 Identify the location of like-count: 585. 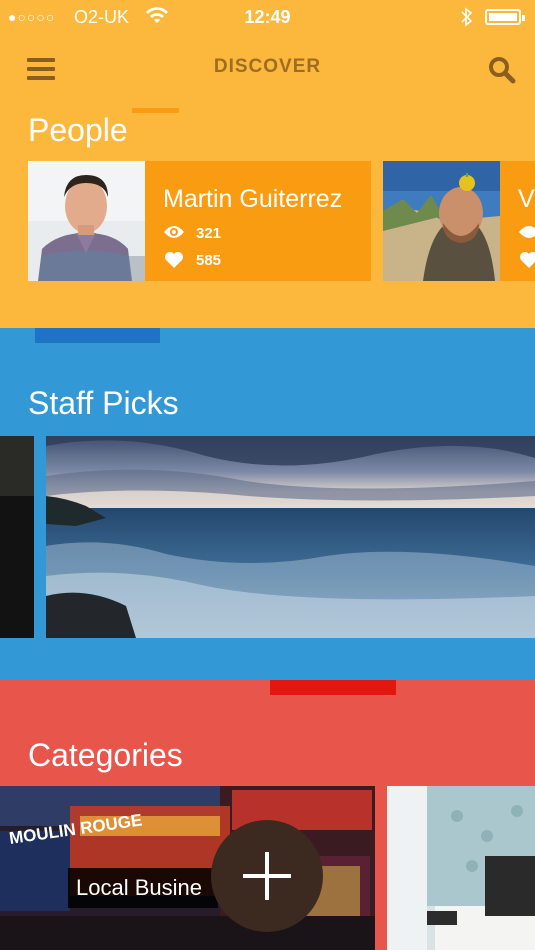
(209, 260).